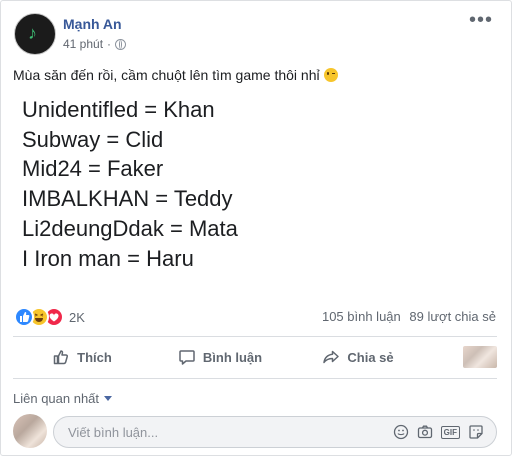  I want to click on like-reaction-icon, so click(24, 317).